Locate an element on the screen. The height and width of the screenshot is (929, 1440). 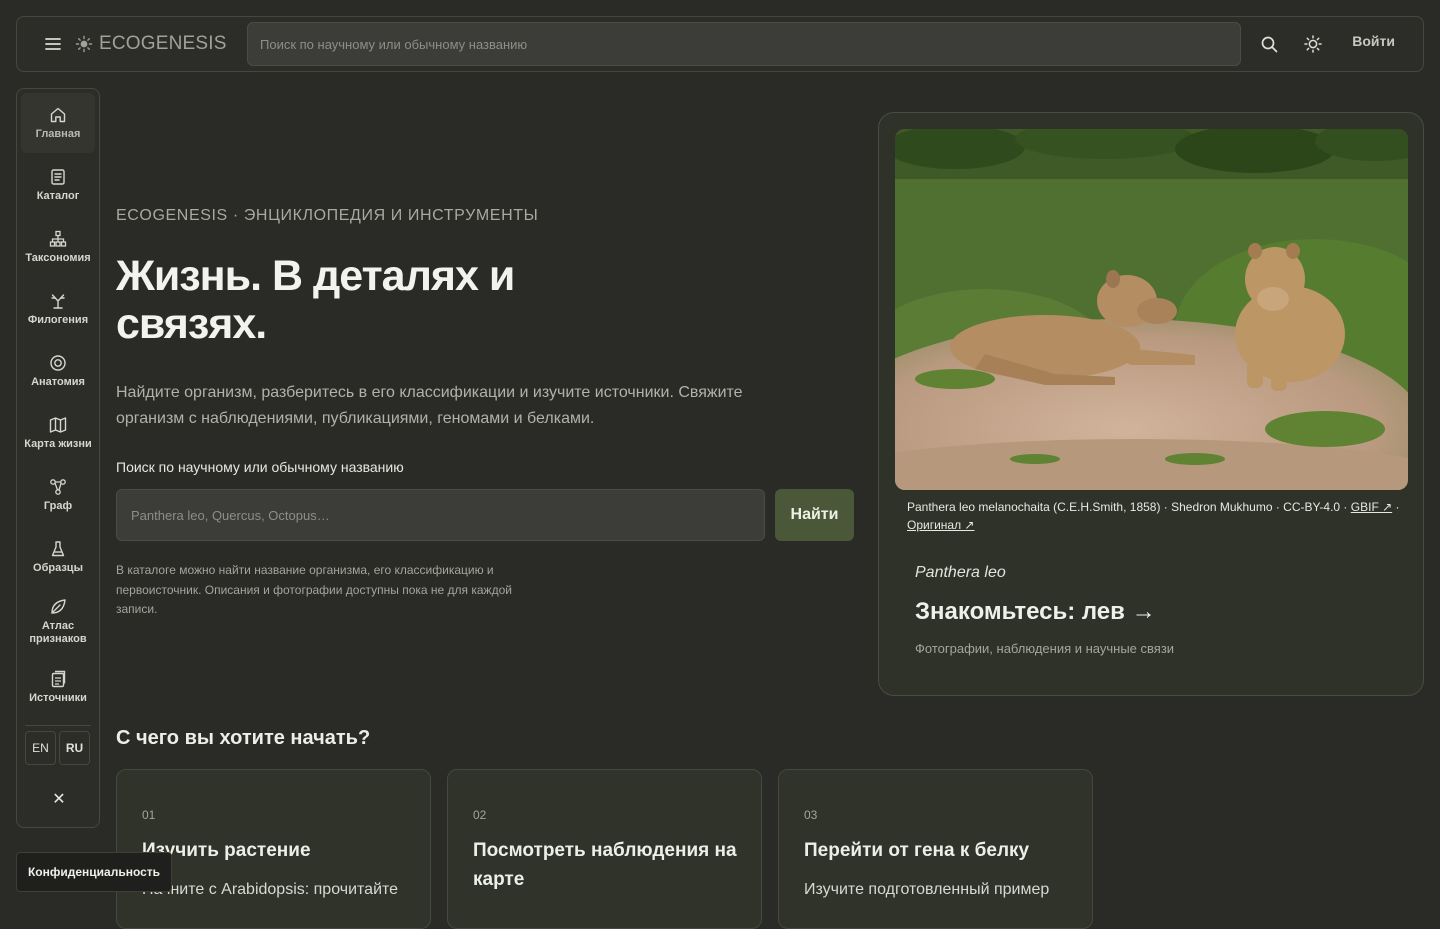
sidebar-divider is located at coordinates (58, 725).